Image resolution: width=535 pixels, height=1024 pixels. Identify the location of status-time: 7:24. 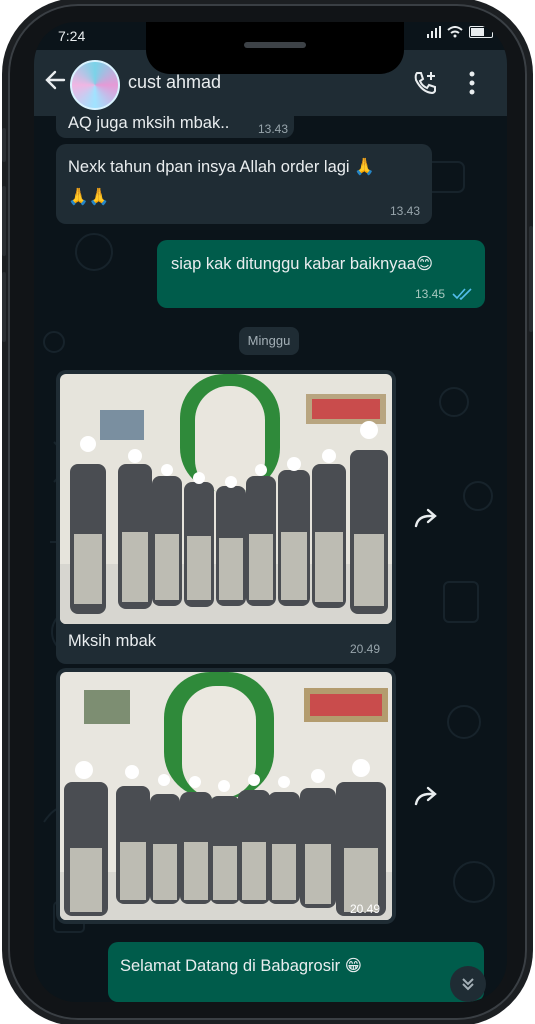
(72, 36).